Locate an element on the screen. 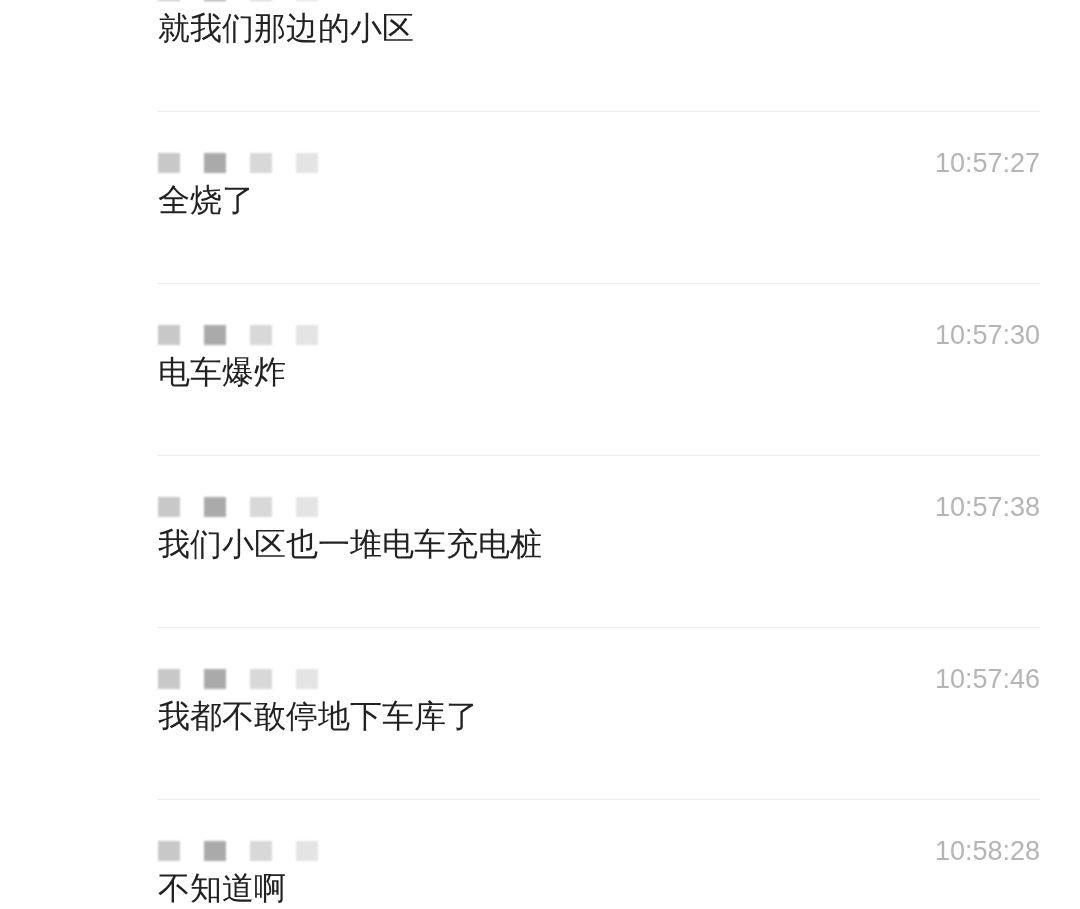  message-text: 不知道啊 is located at coordinates (222, 888).